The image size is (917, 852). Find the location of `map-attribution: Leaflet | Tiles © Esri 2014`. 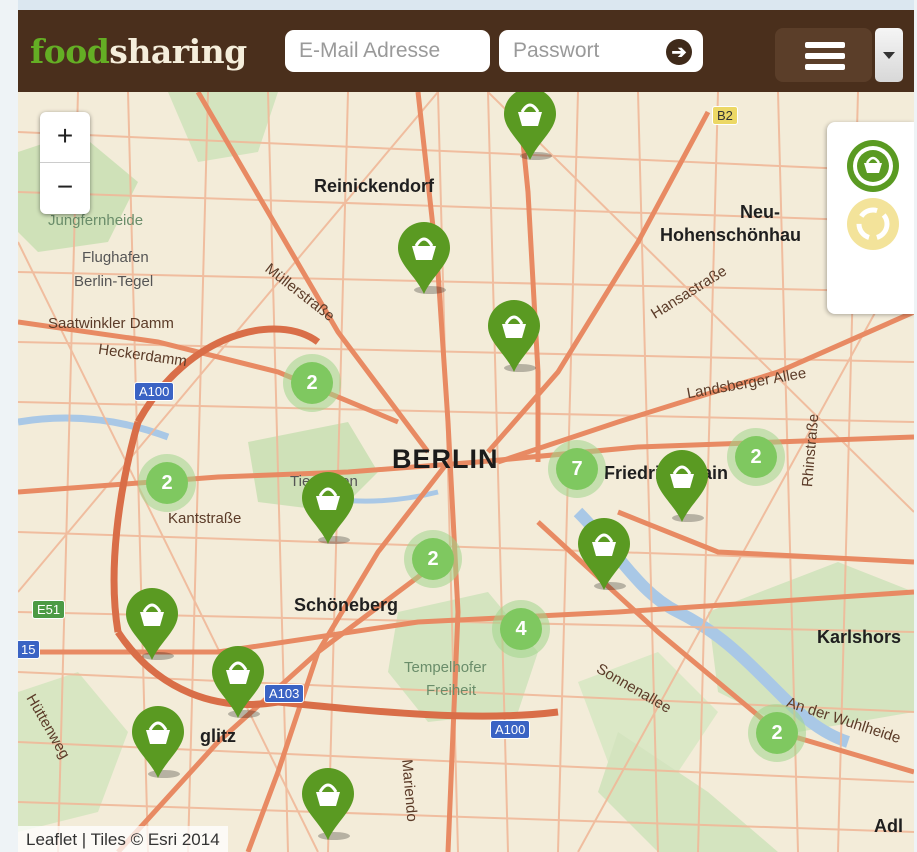

map-attribution: Leaflet | Tiles © Esri 2014 is located at coordinates (123, 839).